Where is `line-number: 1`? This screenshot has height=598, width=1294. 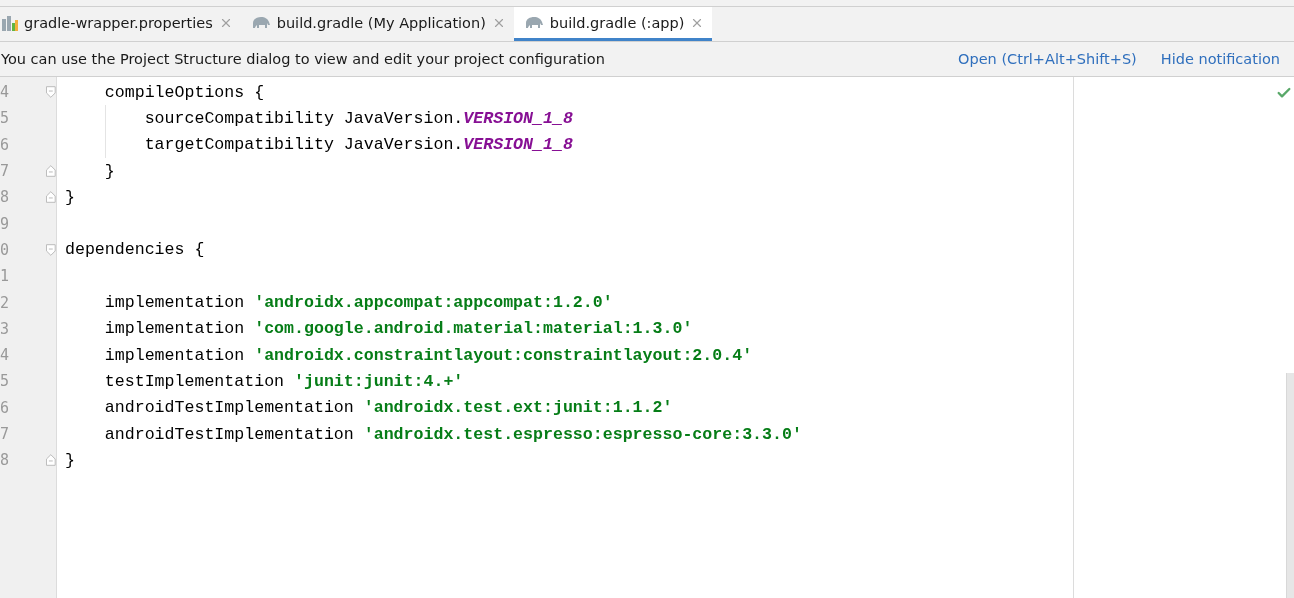
line-number: 1 is located at coordinates (5, 276).